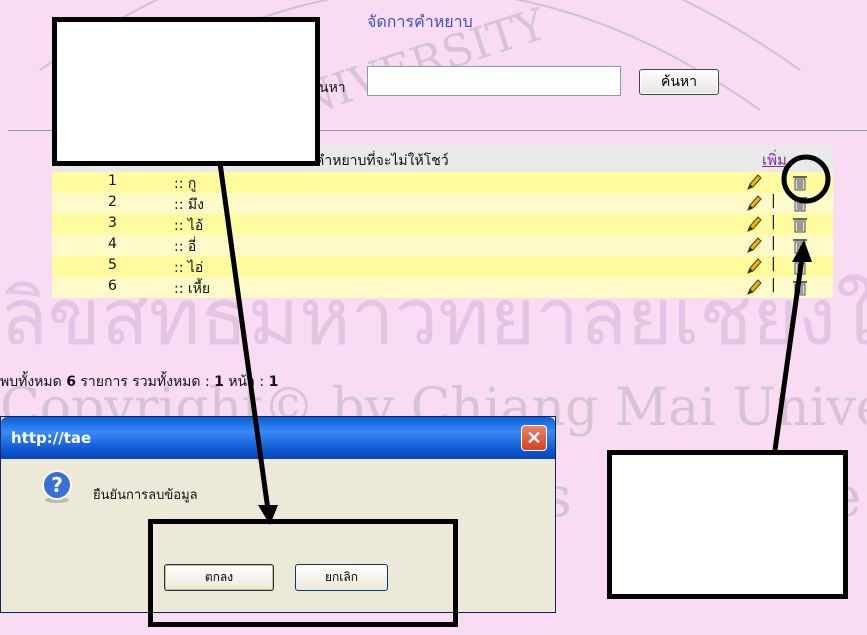 The width and height of the screenshot is (867, 635). Describe the element at coordinates (189, 268) in the screenshot. I see `row-word: :: ไอ่` at that location.